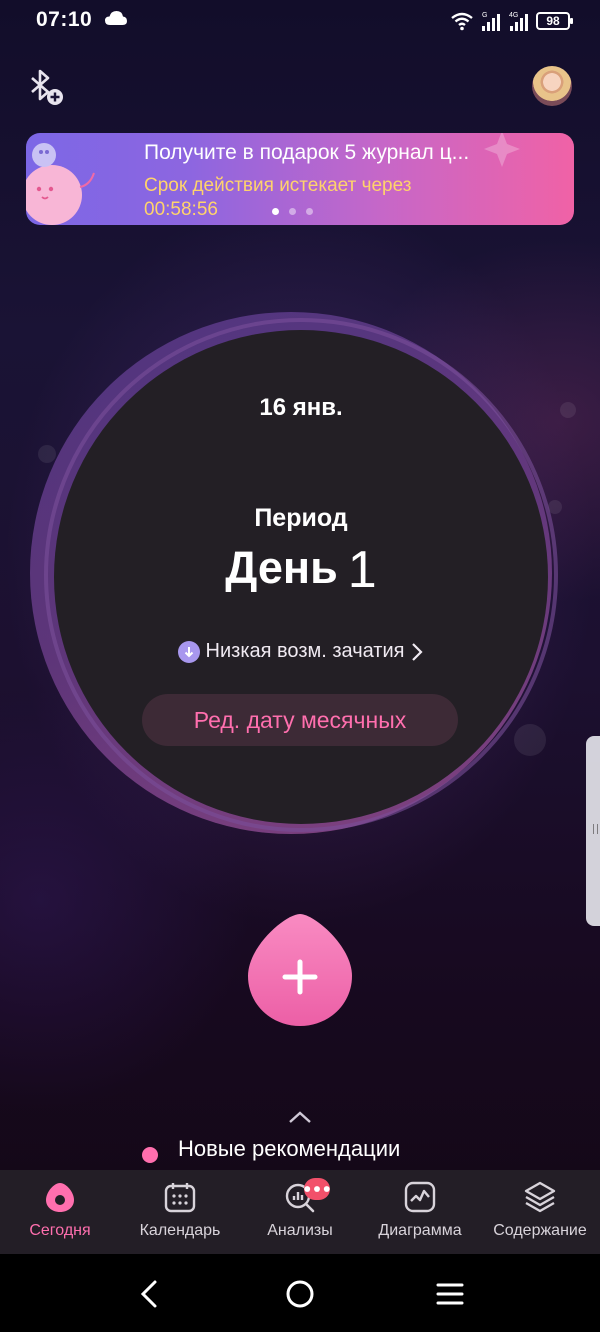 The width and height of the screenshot is (600, 1332). I want to click on calendar-icon, so click(180, 1198).